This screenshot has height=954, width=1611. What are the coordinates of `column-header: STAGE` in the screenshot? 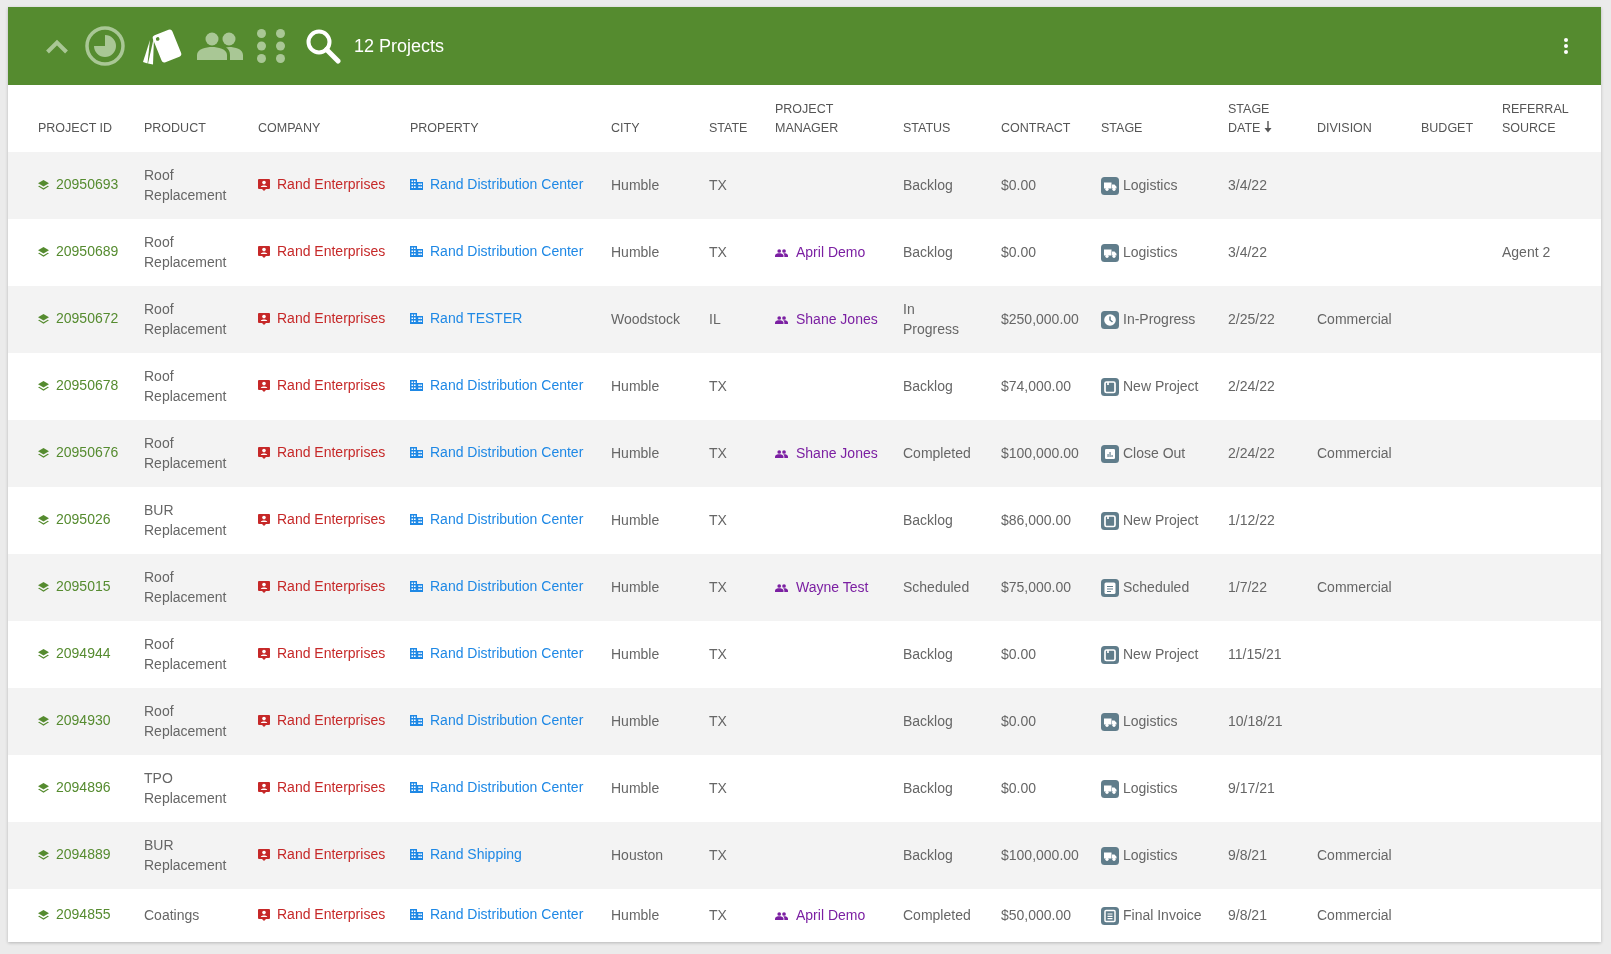 It's located at (1122, 128).